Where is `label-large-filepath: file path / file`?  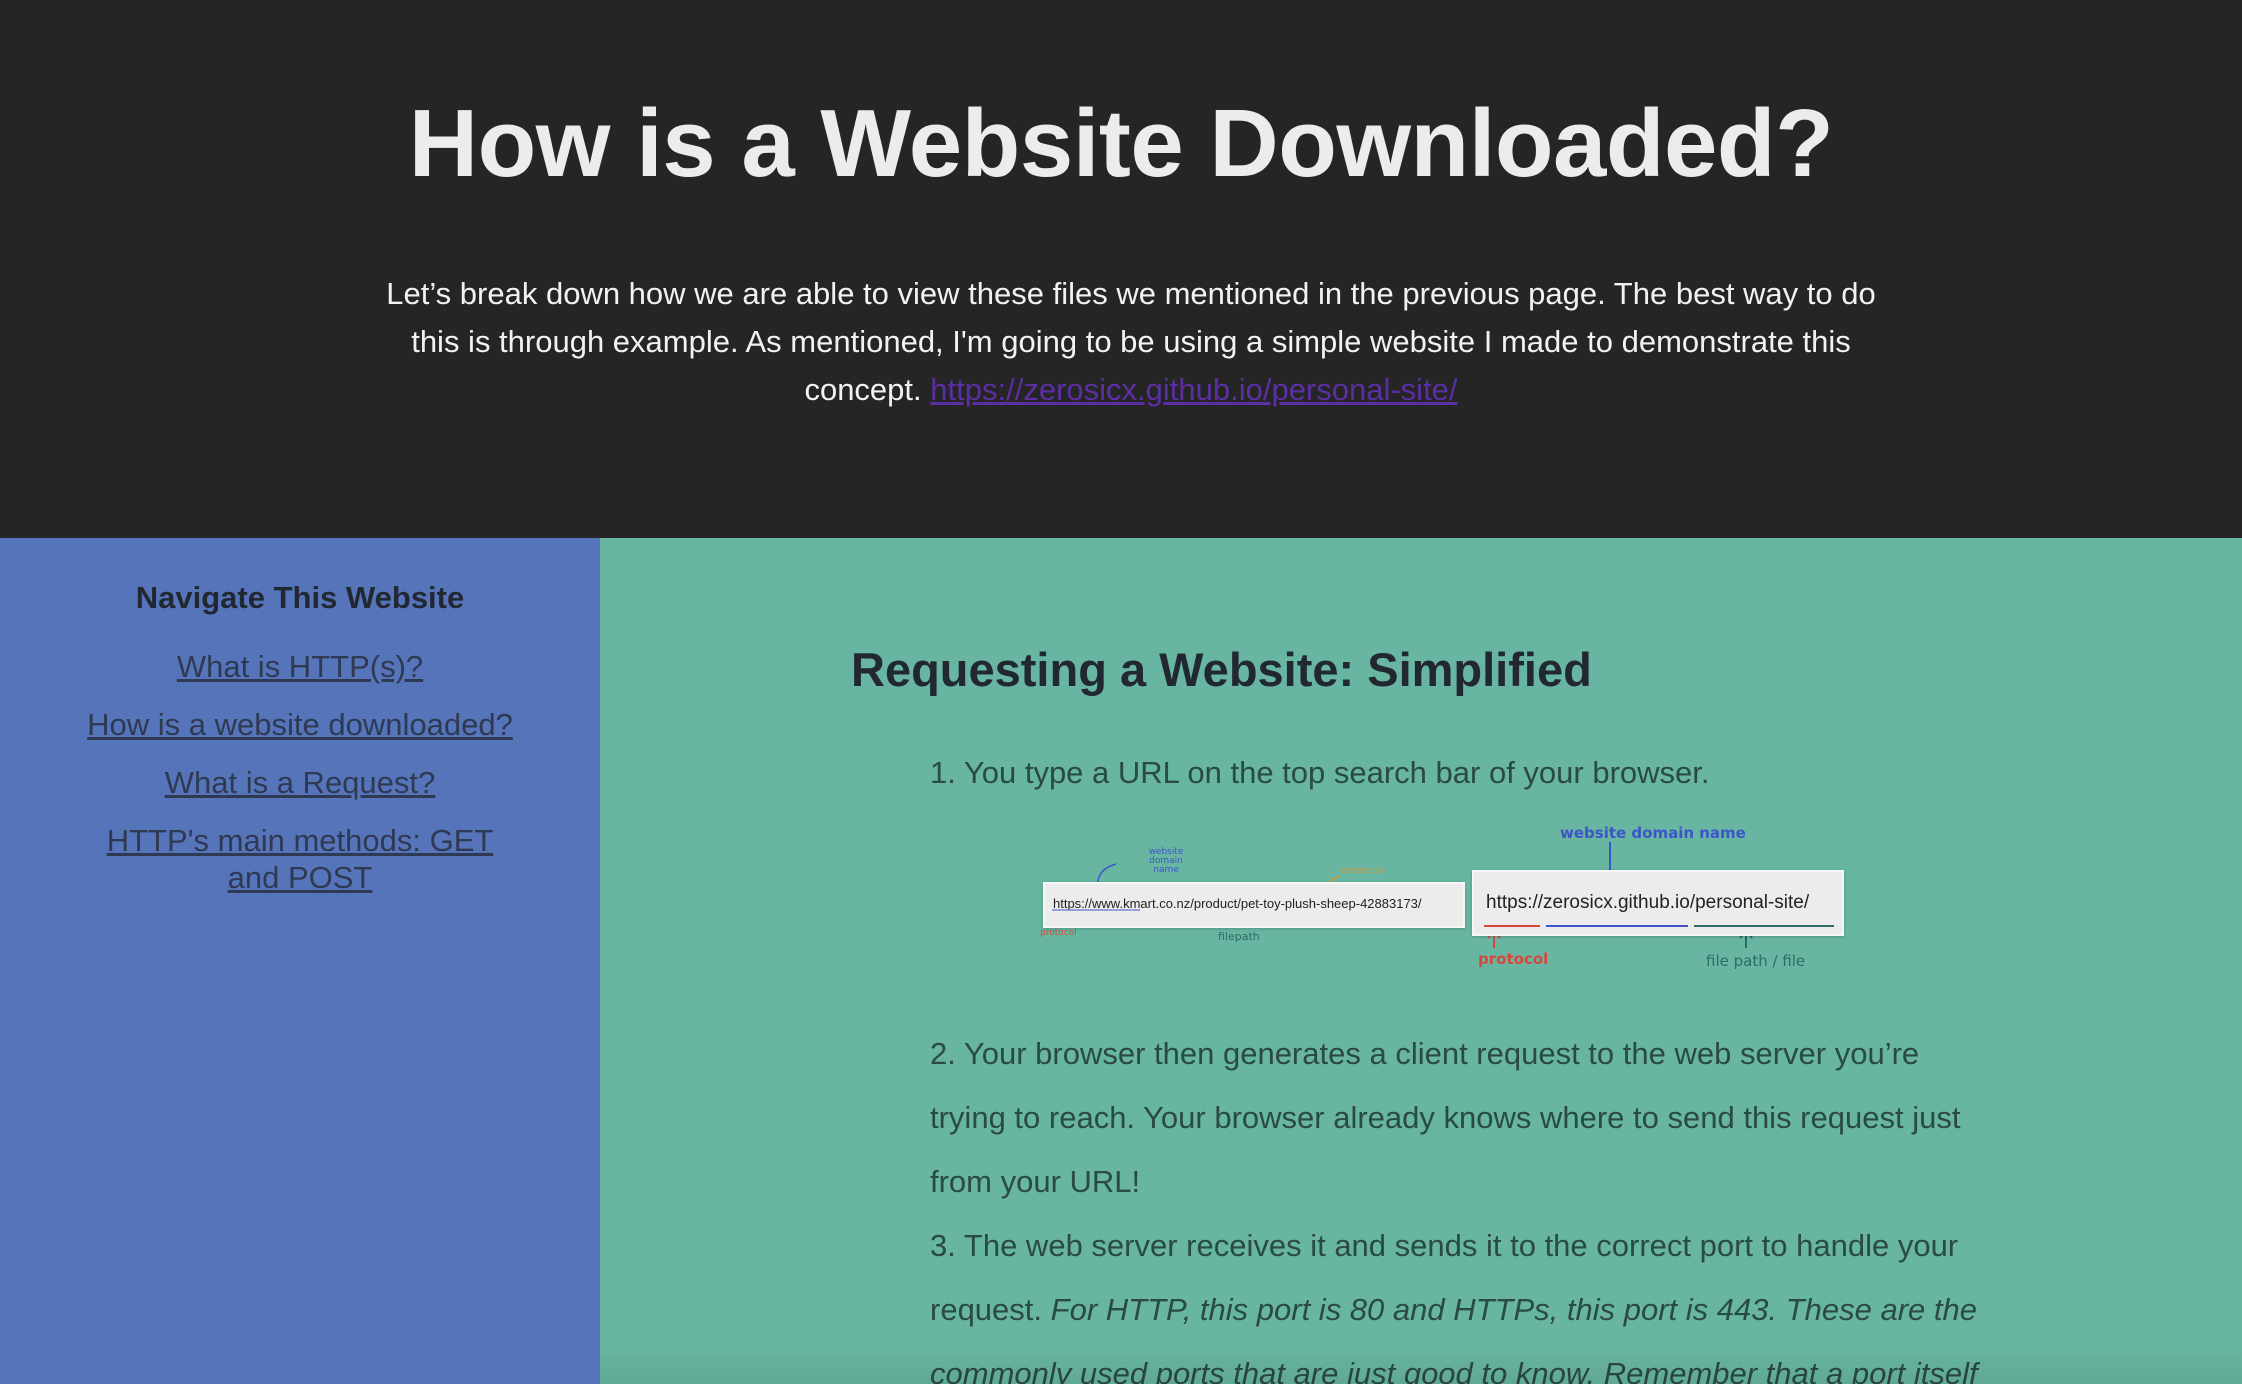 label-large-filepath: file path / file is located at coordinates (1756, 961).